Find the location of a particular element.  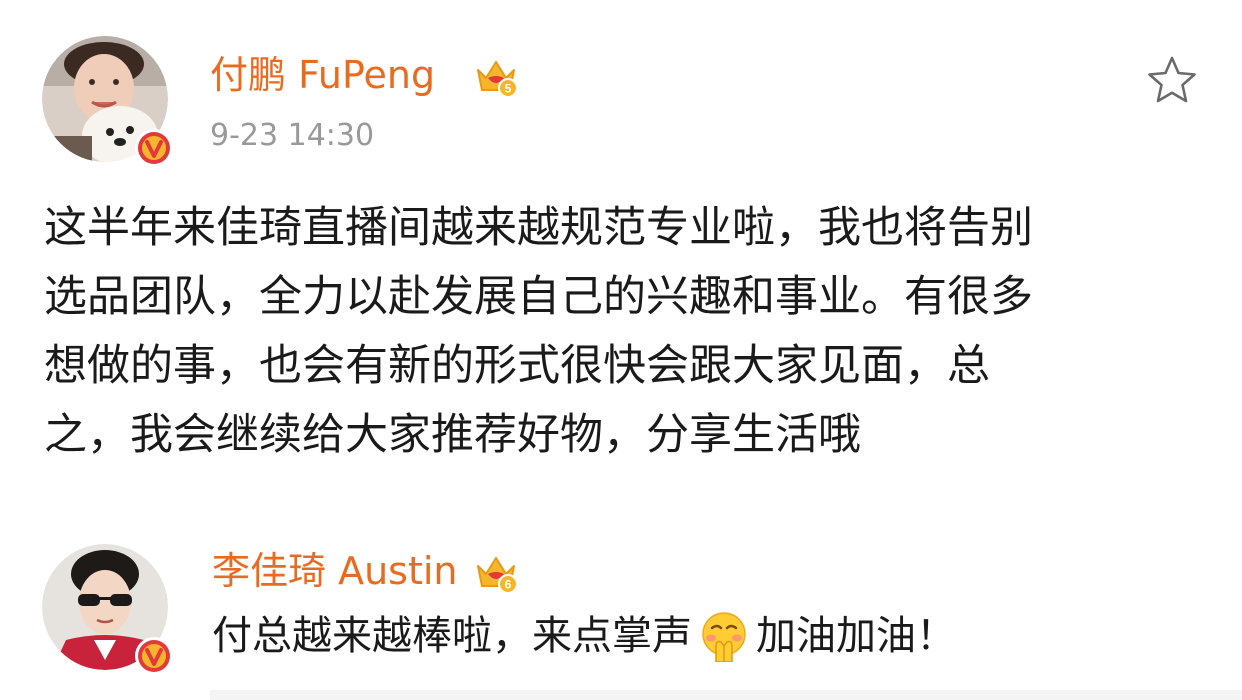

reply-author-name: 李佳琦 Austin is located at coordinates (335, 571).